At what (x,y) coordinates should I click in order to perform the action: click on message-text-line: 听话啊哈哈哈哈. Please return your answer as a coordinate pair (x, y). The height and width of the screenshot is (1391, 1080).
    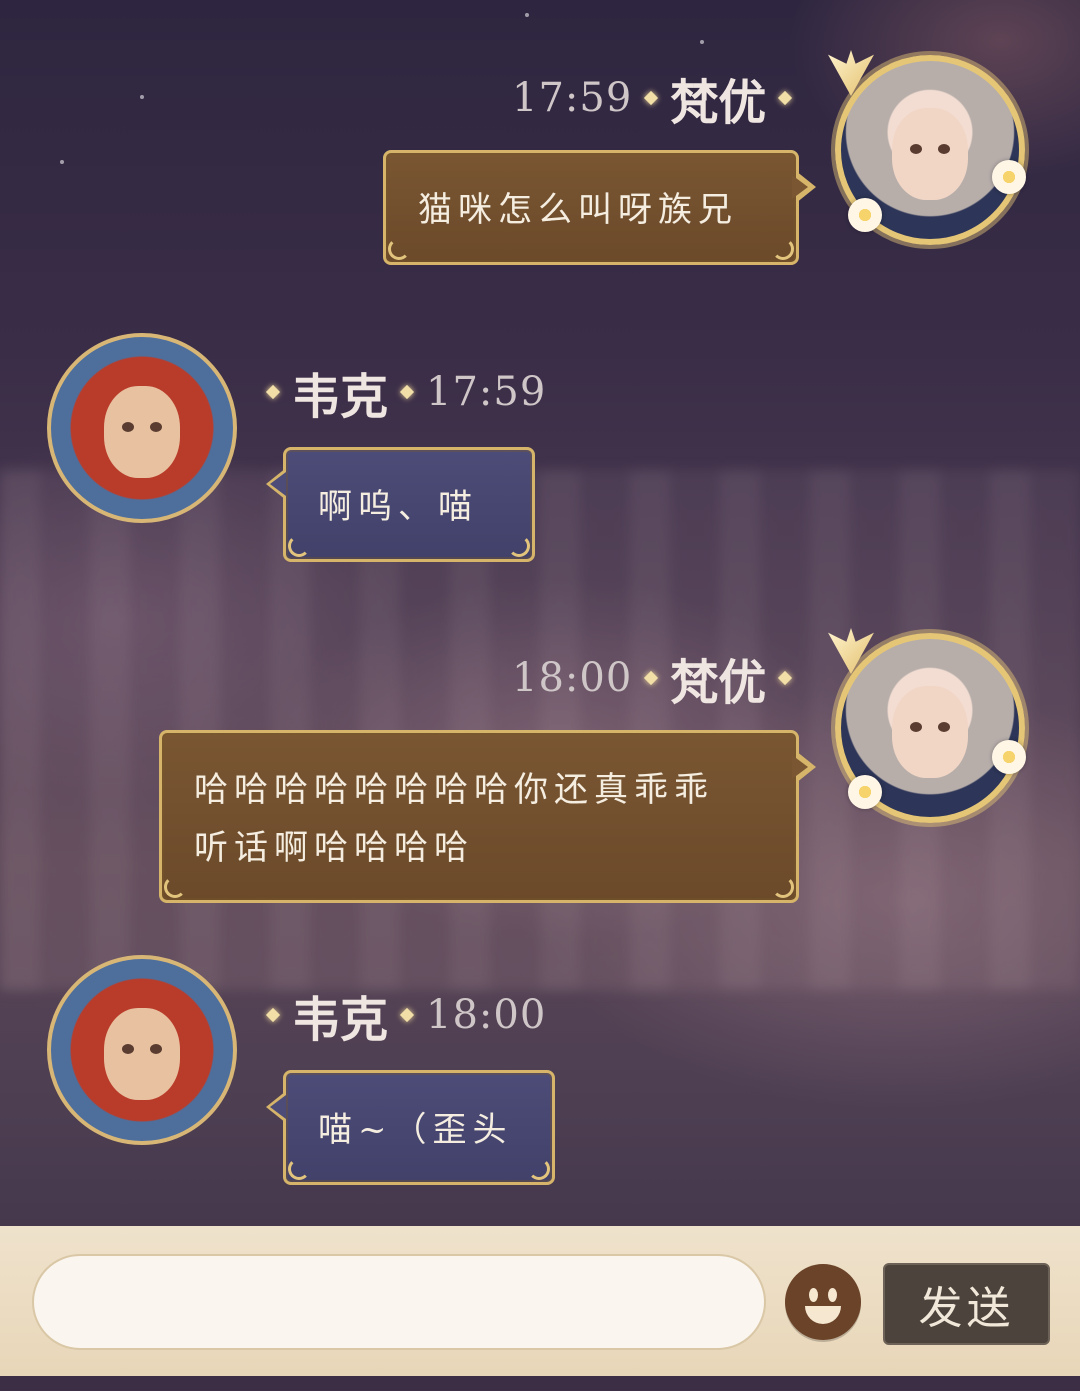
    Looking at the image, I should click on (334, 848).